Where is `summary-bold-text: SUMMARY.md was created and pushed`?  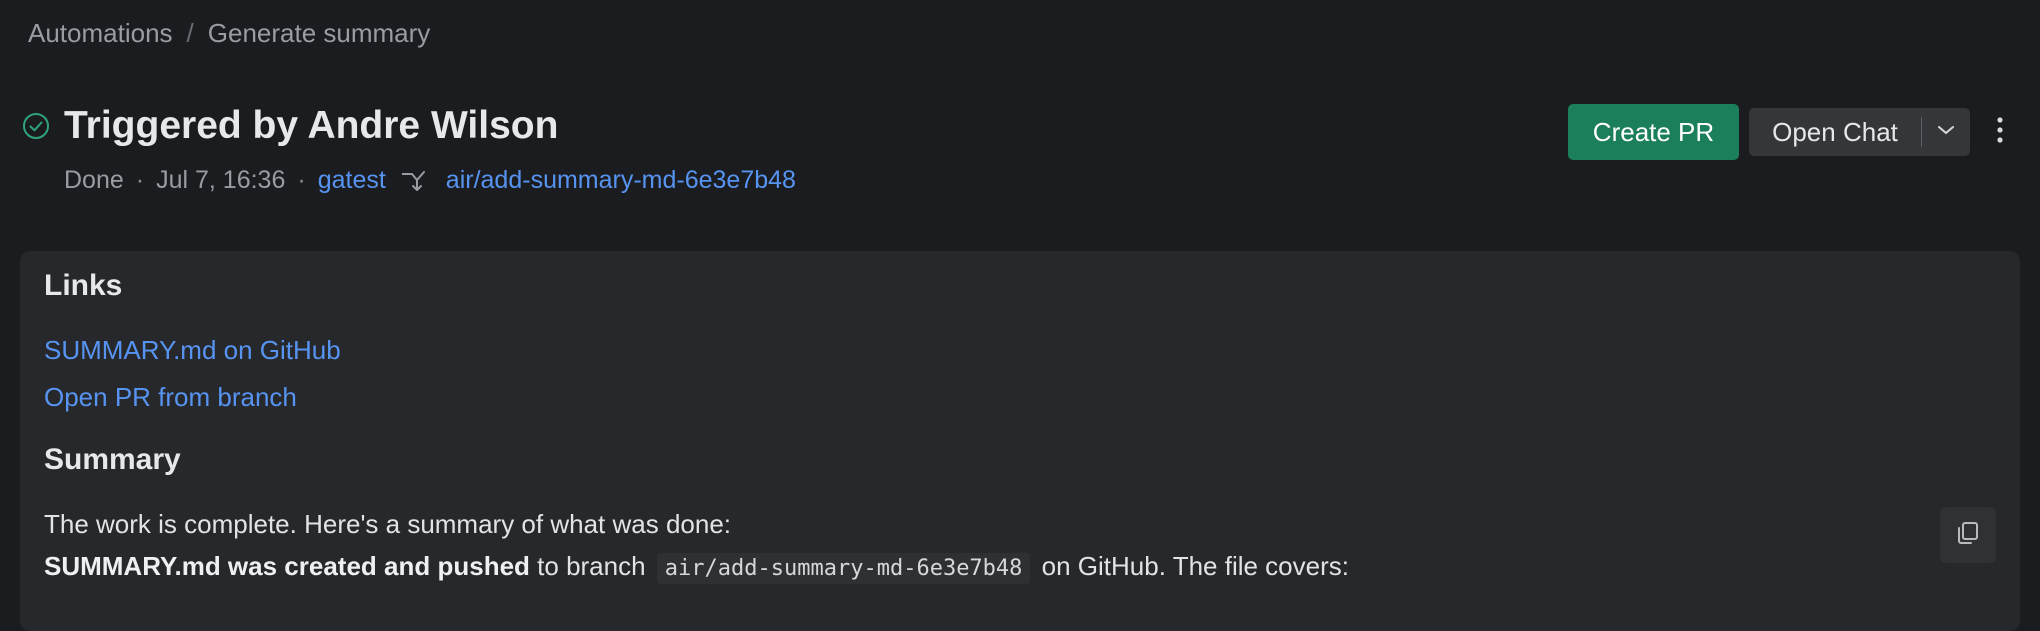
summary-bold-text: SUMMARY.md was created and pushed is located at coordinates (287, 566).